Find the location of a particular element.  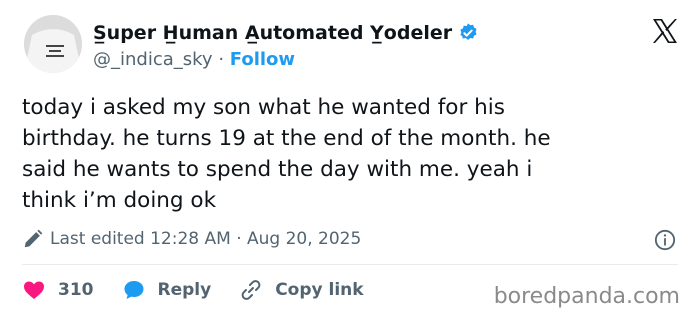

author-handle-row: @_indica_sky · Follow is located at coordinates (194, 59).